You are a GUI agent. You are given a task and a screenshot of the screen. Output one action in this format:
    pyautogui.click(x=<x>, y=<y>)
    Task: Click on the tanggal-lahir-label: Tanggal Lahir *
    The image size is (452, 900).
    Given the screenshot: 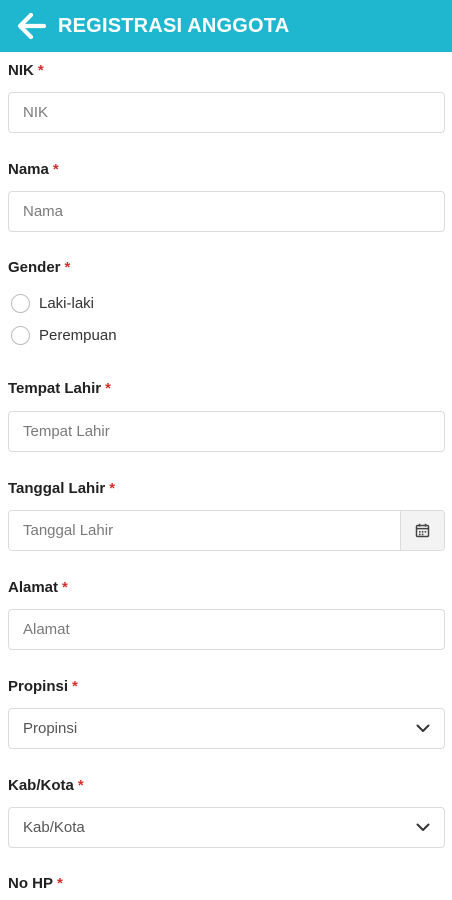 What is the action you would take?
    pyautogui.click(x=61, y=488)
    